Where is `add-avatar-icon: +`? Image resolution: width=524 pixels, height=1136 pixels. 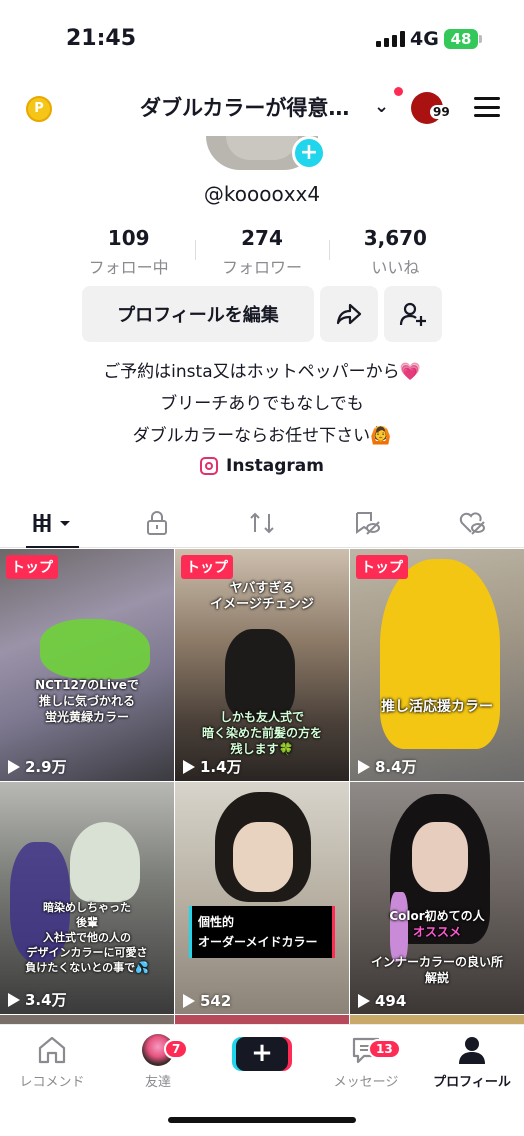
add-avatar-icon: + is located at coordinates (309, 153).